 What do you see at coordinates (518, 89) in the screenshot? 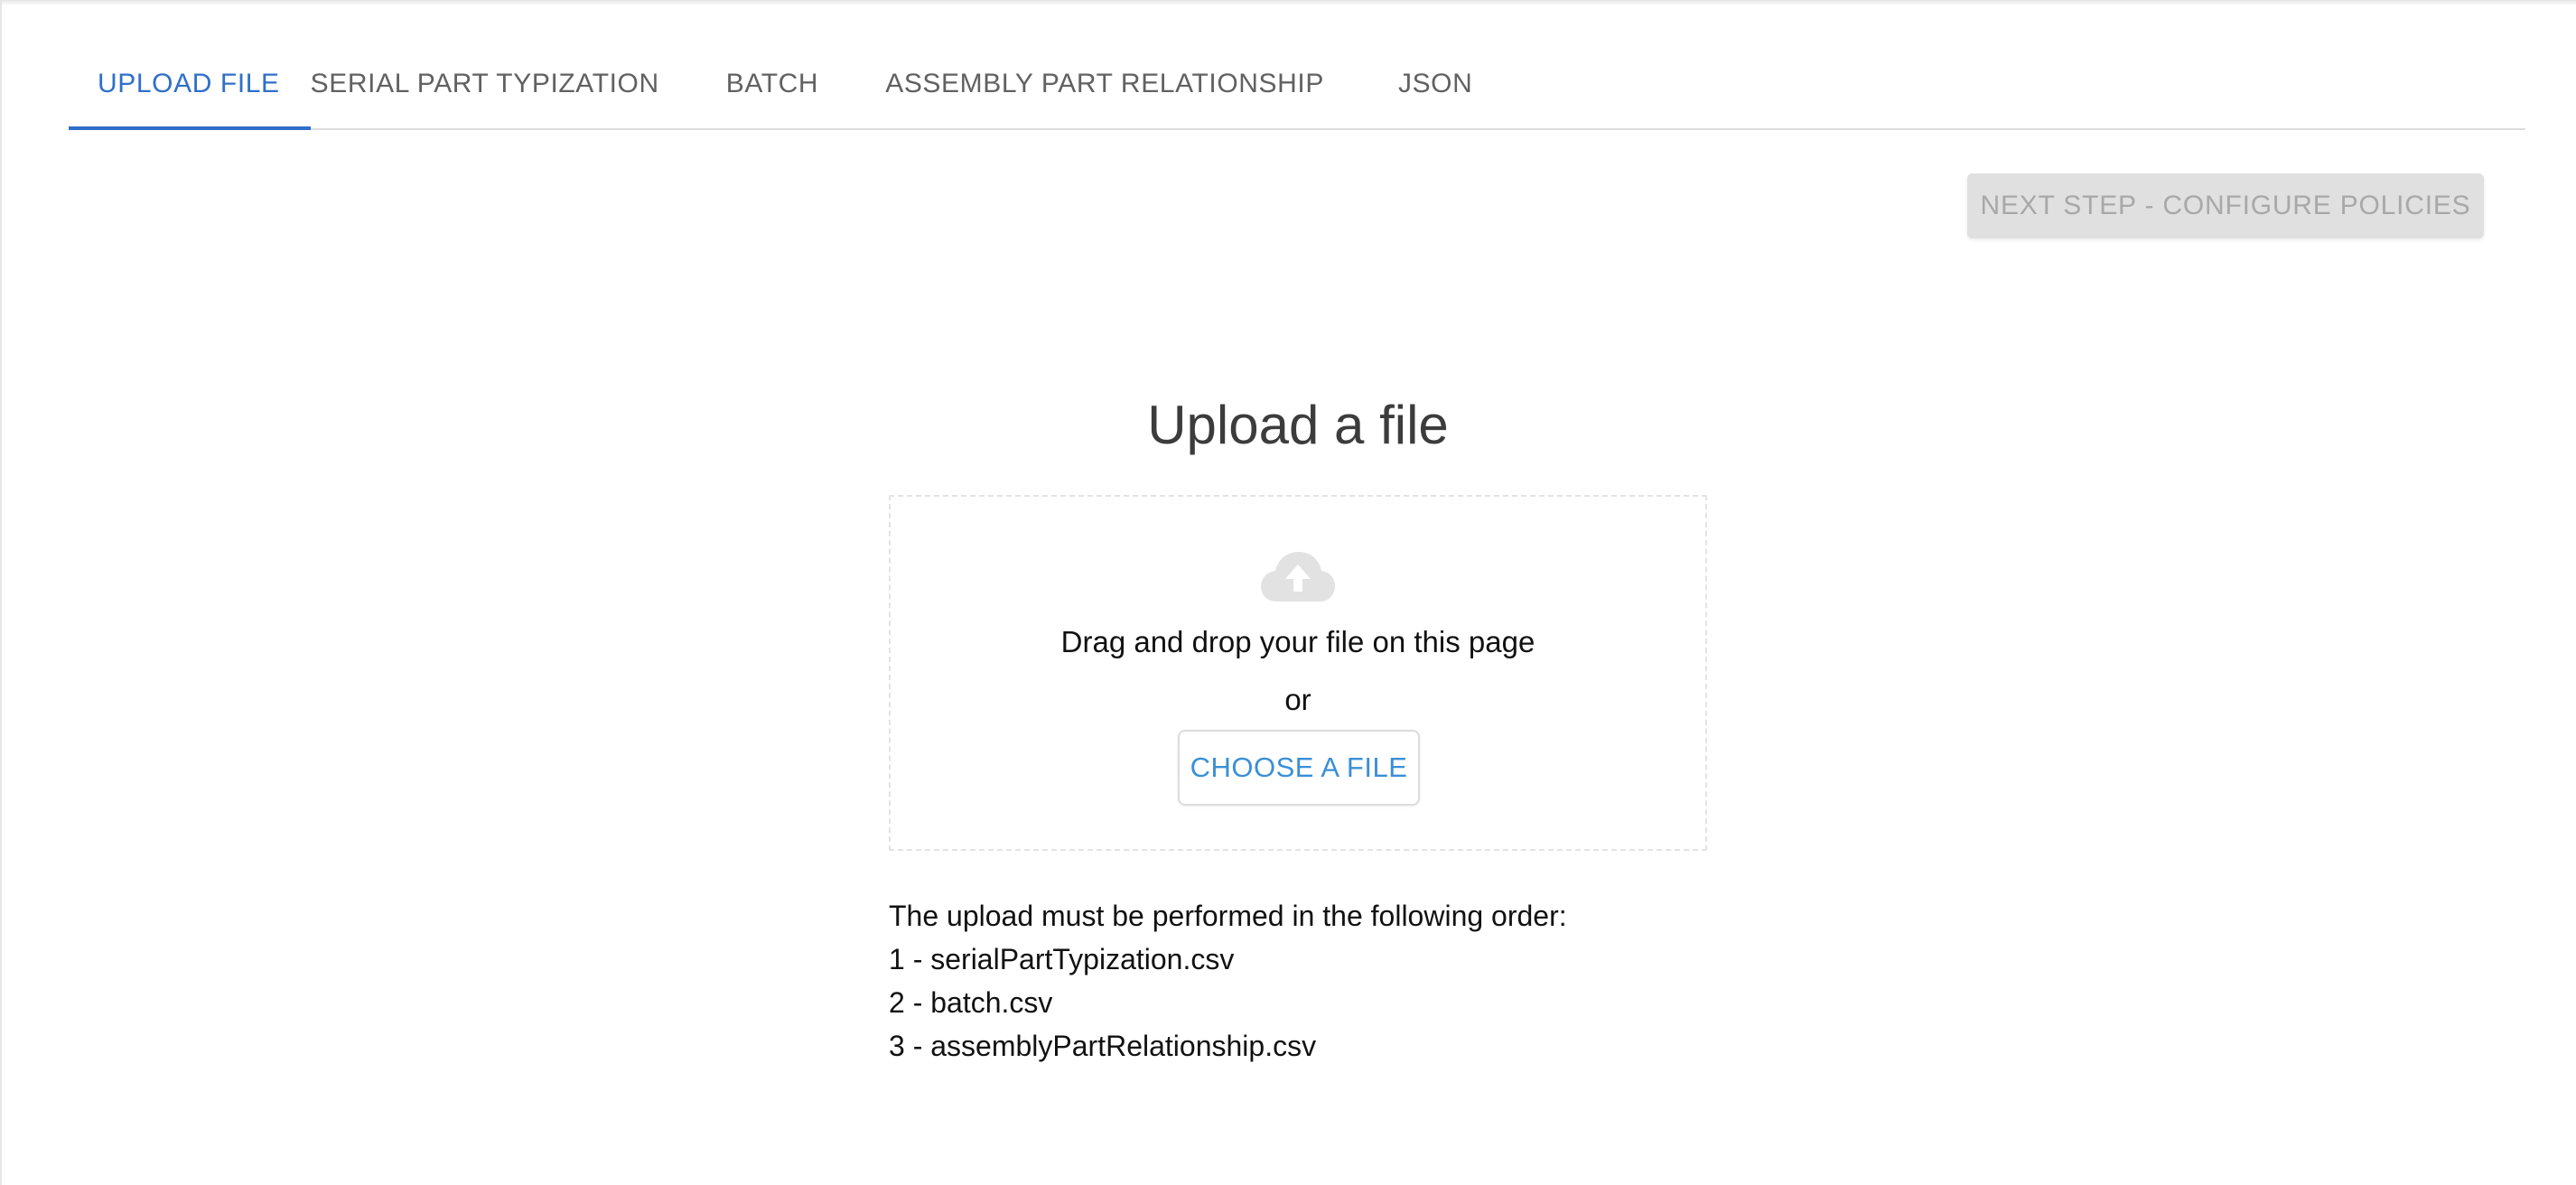
I see `tab-serial-part-typization: SERIAL PART TYPIZATION` at bounding box center [518, 89].